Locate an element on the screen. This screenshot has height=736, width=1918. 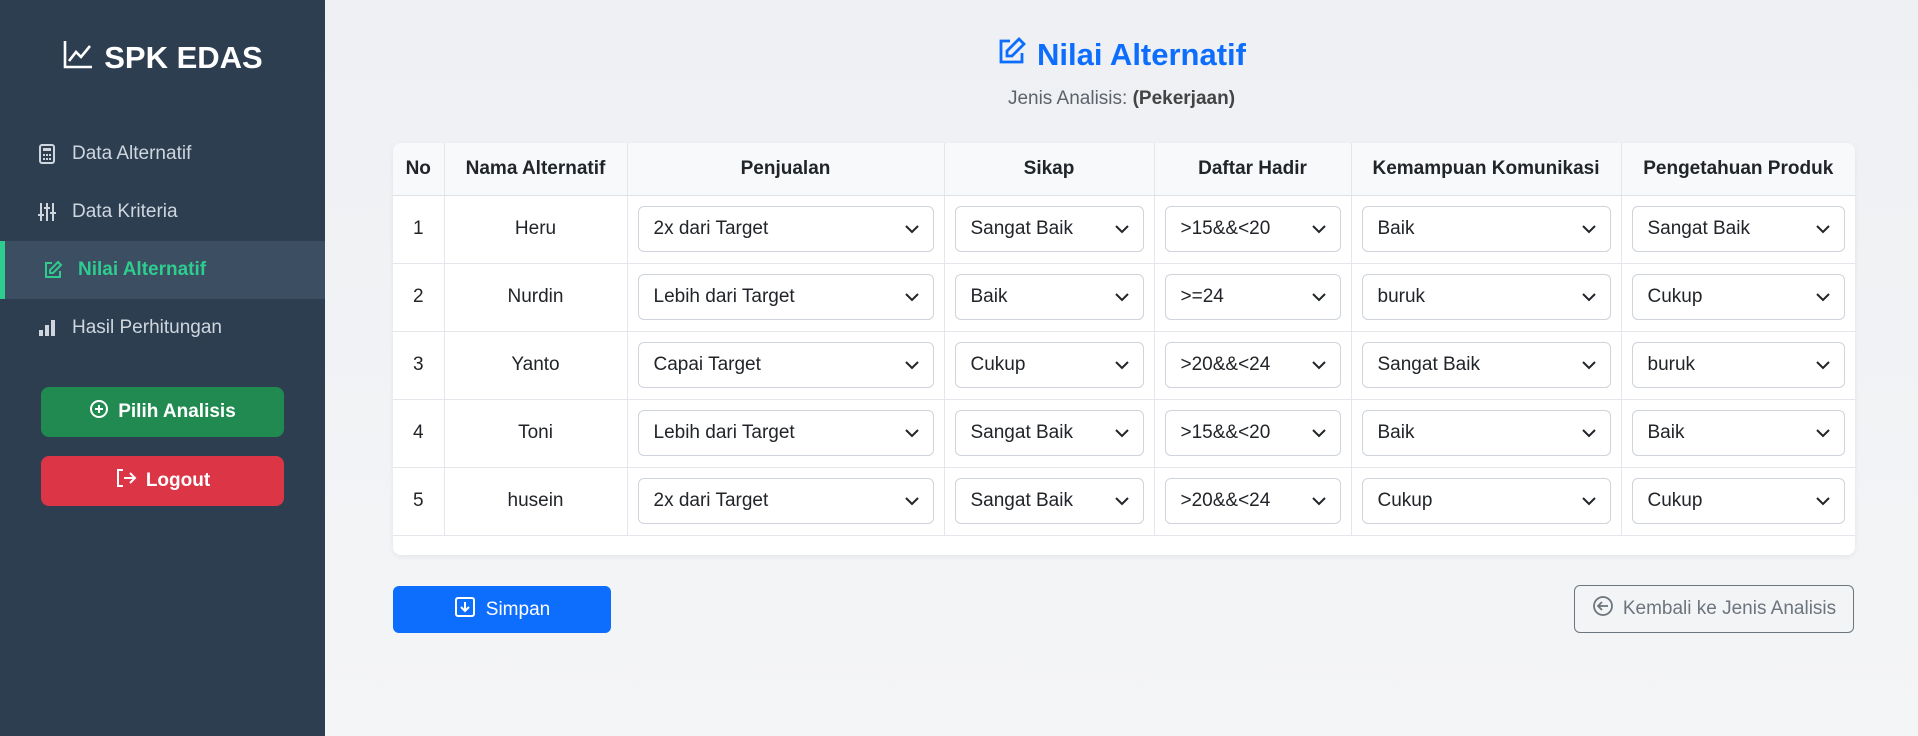
table-cell: >15&&<20 is located at coordinates (1253, 433).